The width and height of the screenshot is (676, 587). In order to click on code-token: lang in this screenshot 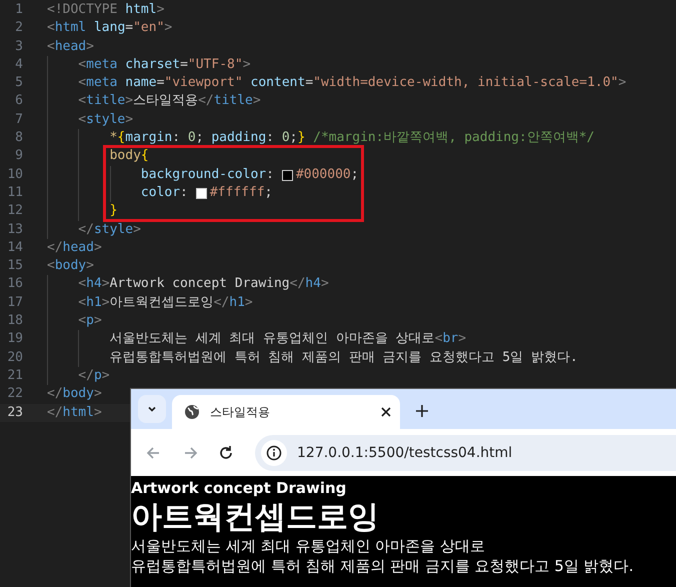, I will do `click(110, 28)`.